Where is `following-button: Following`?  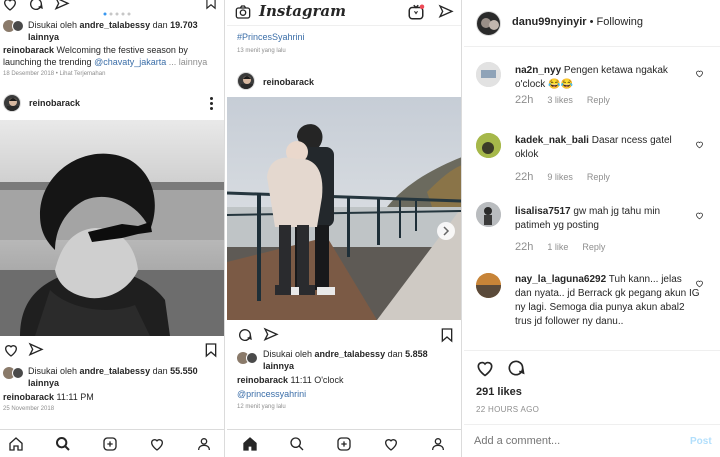
following-button: Following is located at coordinates (620, 22).